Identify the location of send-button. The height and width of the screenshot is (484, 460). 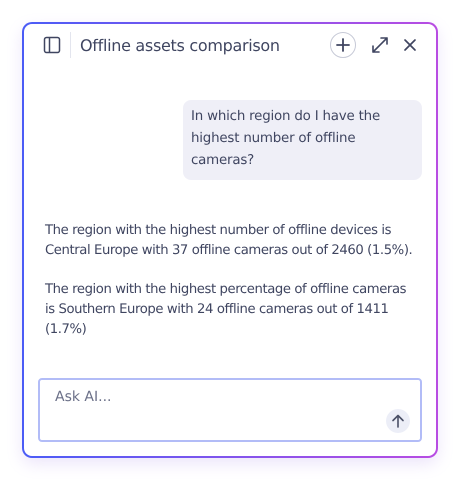
(398, 421).